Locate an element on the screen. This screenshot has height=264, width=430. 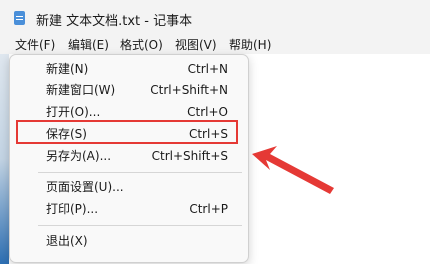
desktop-background-strip is located at coordinates (4, 159).